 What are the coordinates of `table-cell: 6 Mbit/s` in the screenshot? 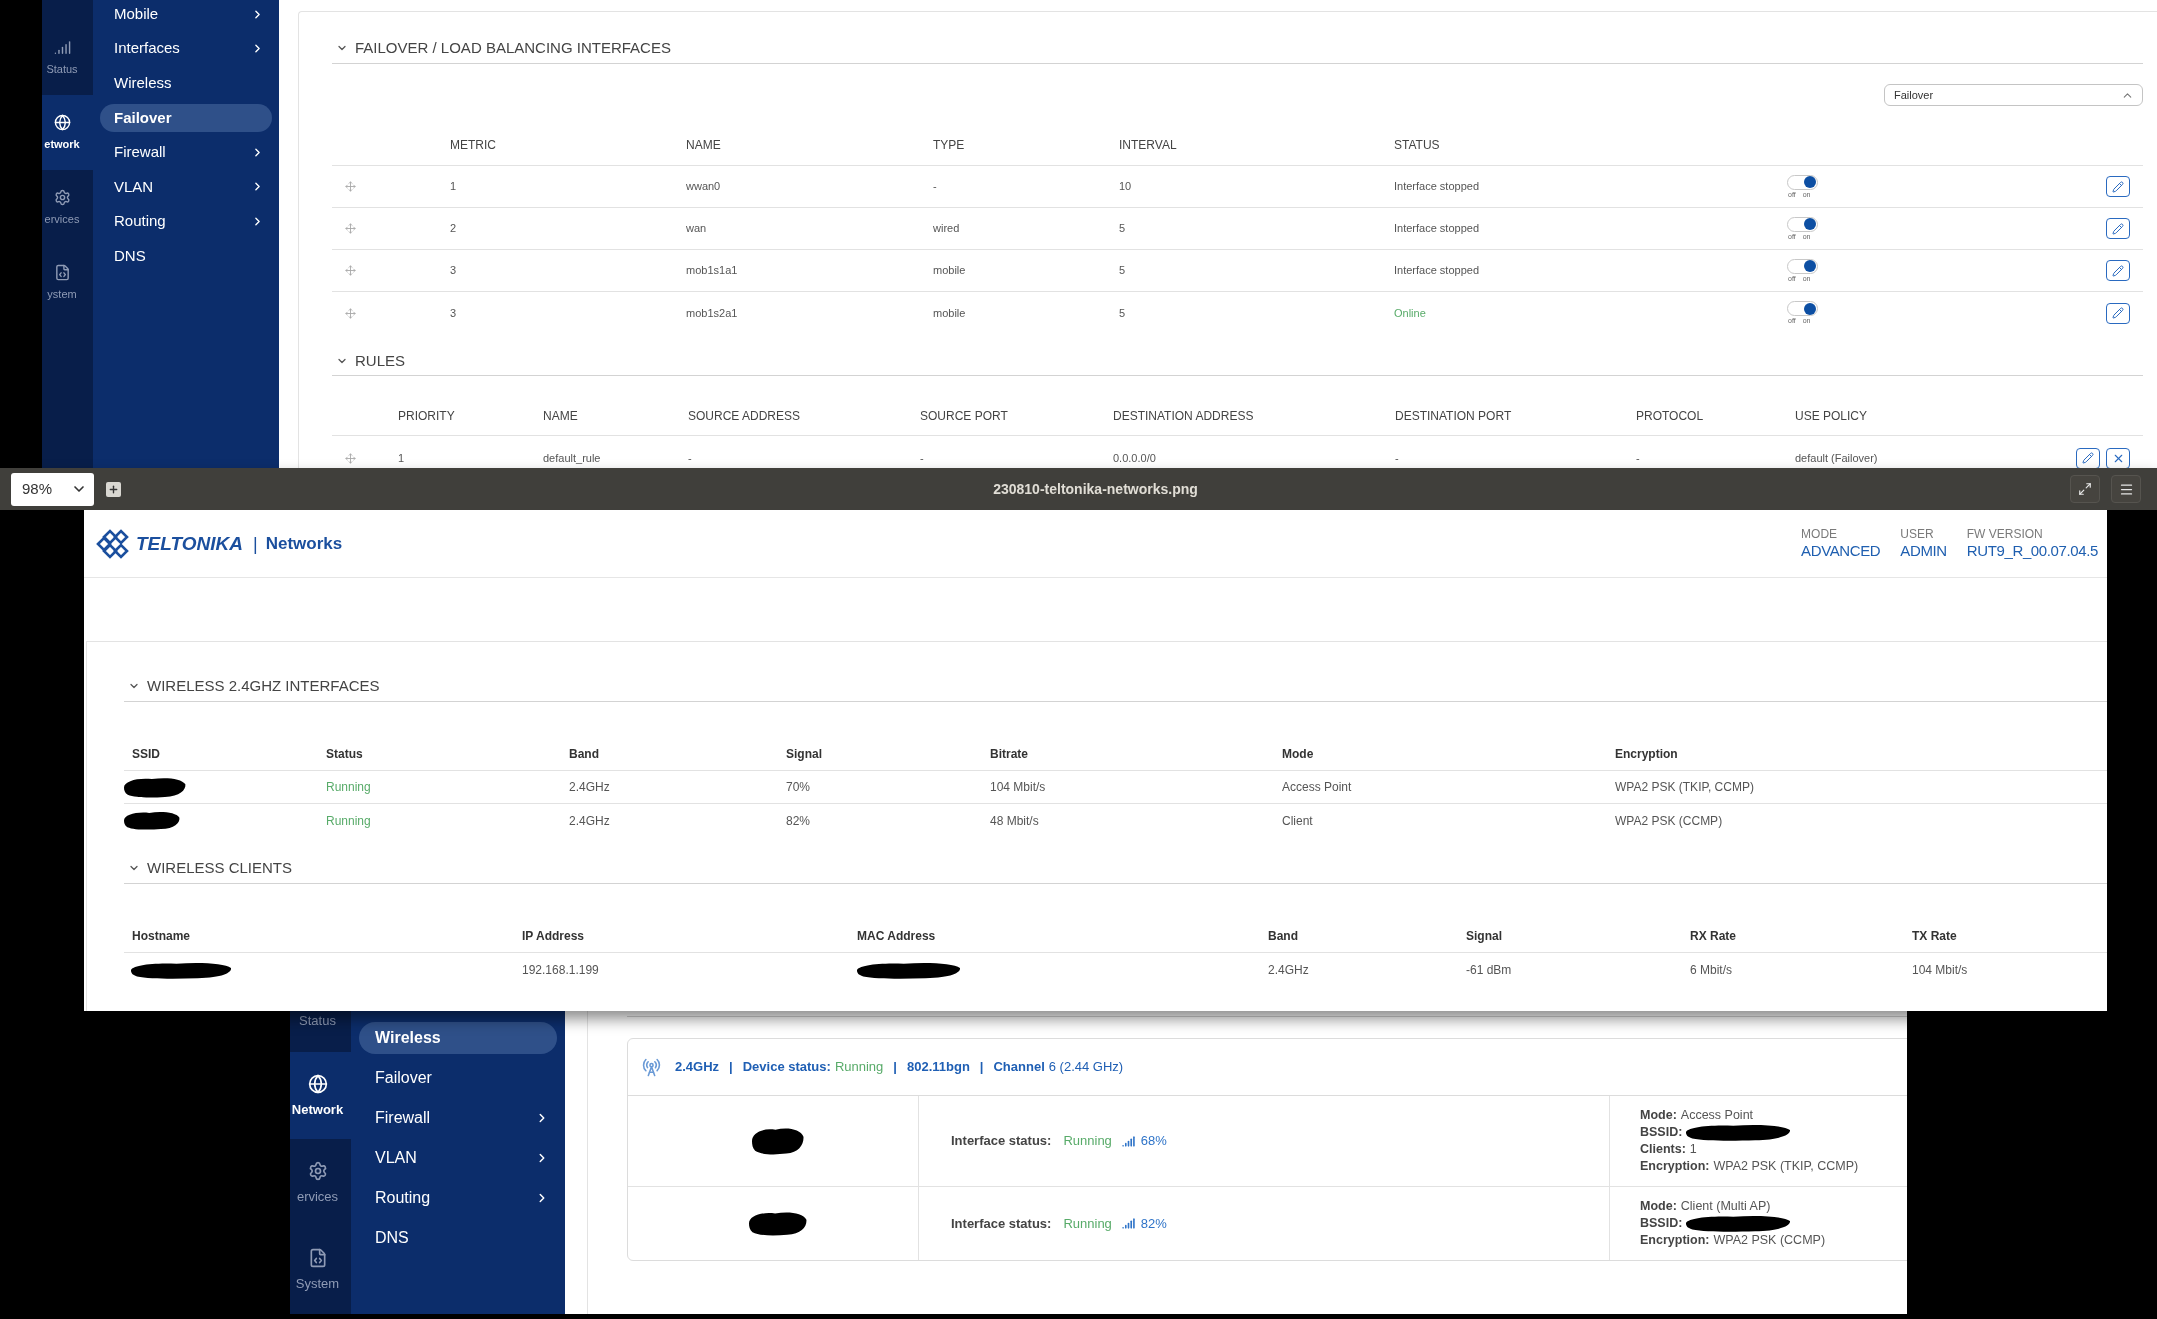 It's located at (1711, 970).